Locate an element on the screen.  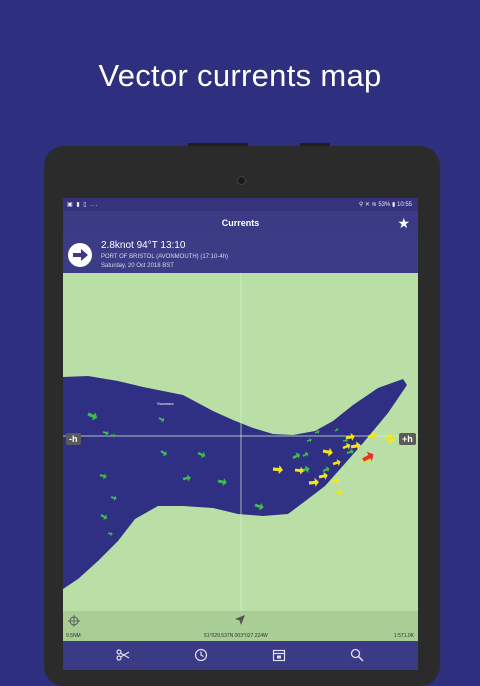
status-right: ⚲ ✕ ≋ 53% ▮ 10:55 is located at coordinates (385, 204).